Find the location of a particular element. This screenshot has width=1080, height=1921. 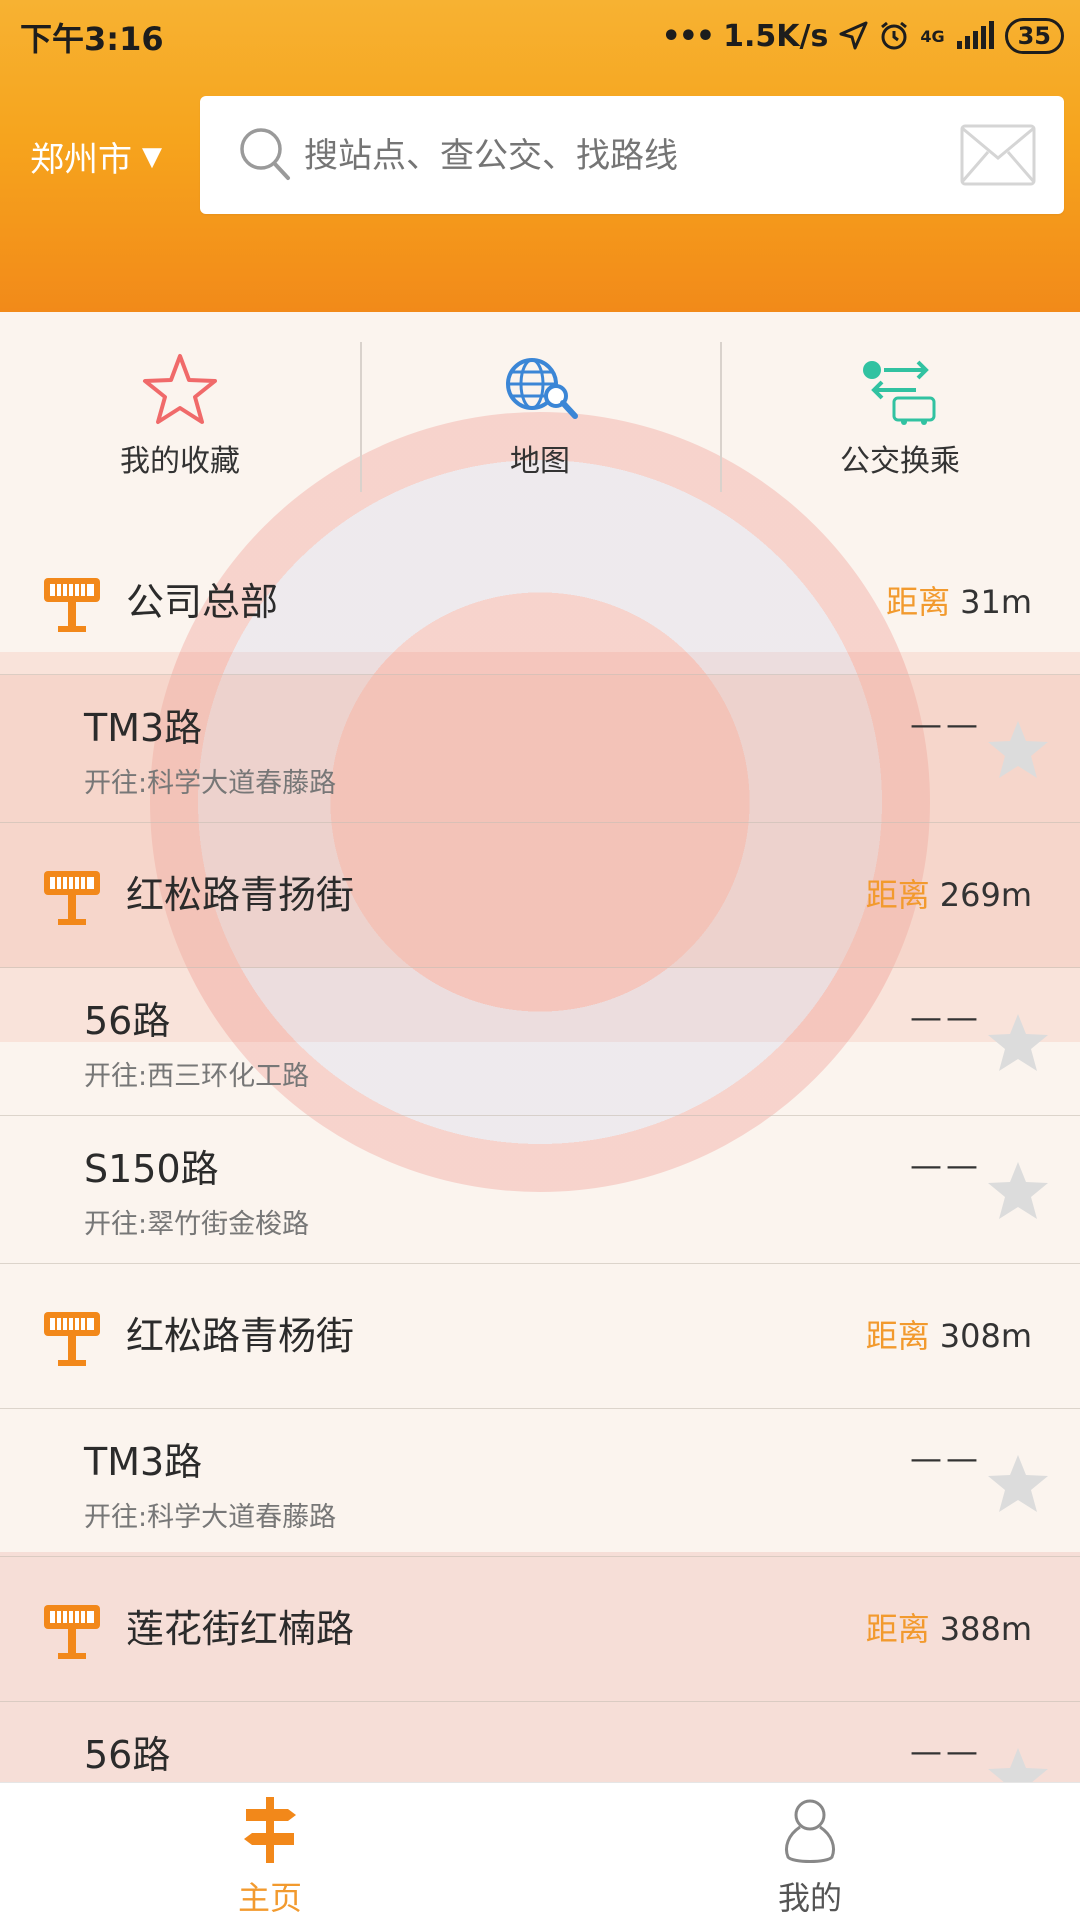

route-destination: 开往:翠竹街金梭路 is located at coordinates (196, 1221).